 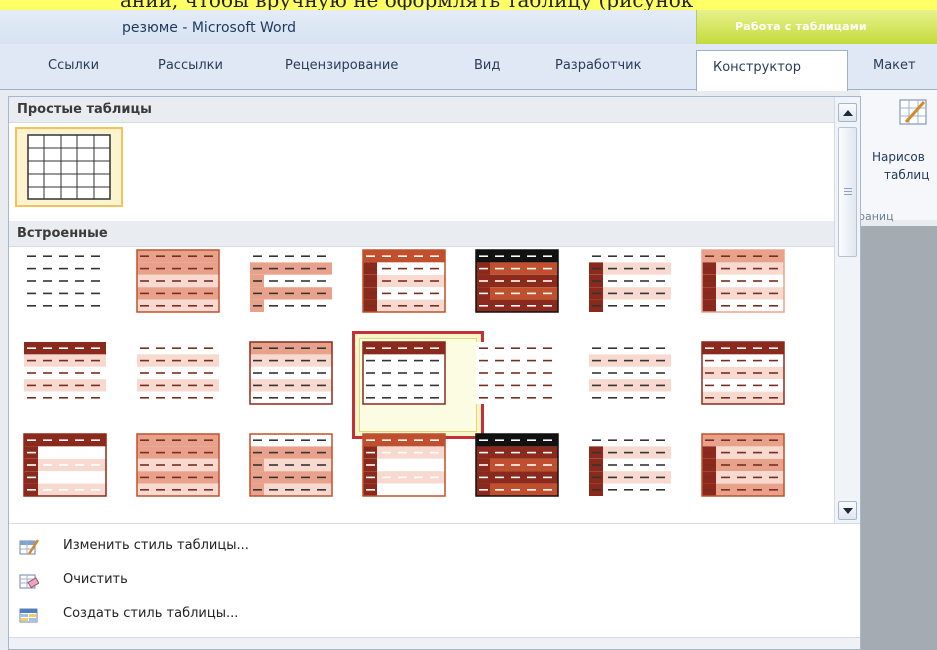 I want to click on section-builtin: Встроенные, so click(x=421, y=234).